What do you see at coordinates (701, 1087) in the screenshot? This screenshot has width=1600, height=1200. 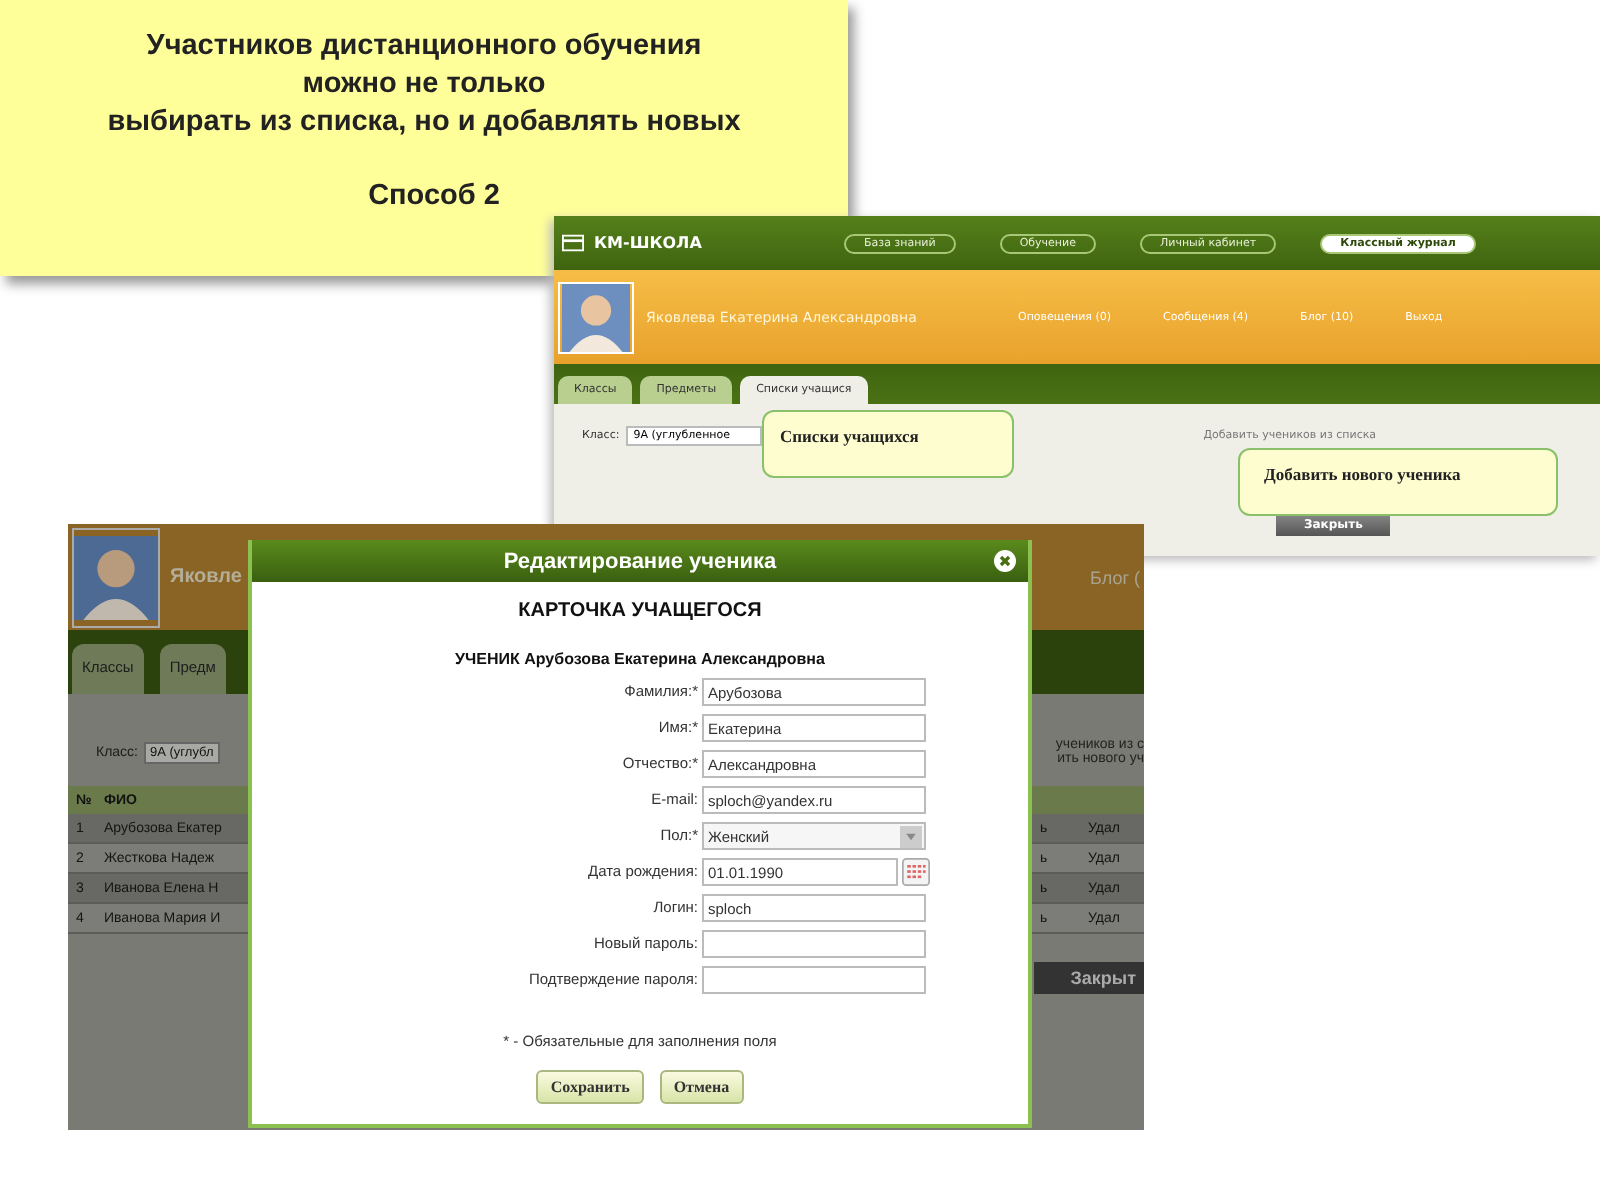 I see `dialog-button: Отмена` at bounding box center [701, 1087].